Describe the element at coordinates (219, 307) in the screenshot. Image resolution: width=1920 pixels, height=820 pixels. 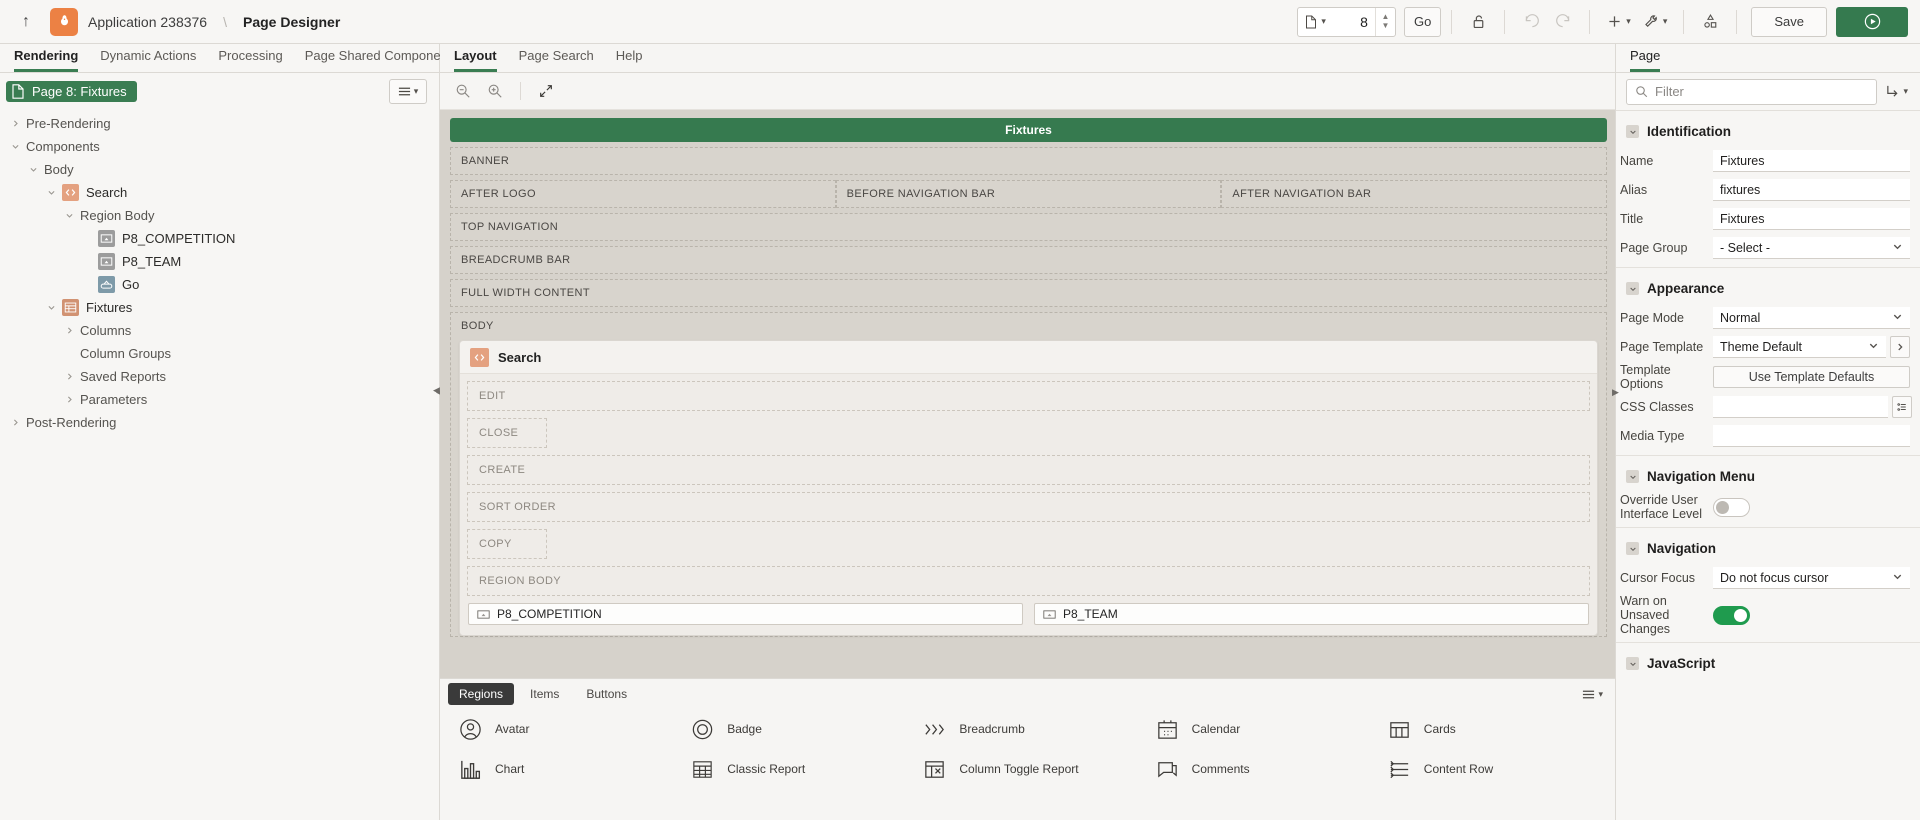
I see `tree-node-fixtures: Fixtures` at that location.